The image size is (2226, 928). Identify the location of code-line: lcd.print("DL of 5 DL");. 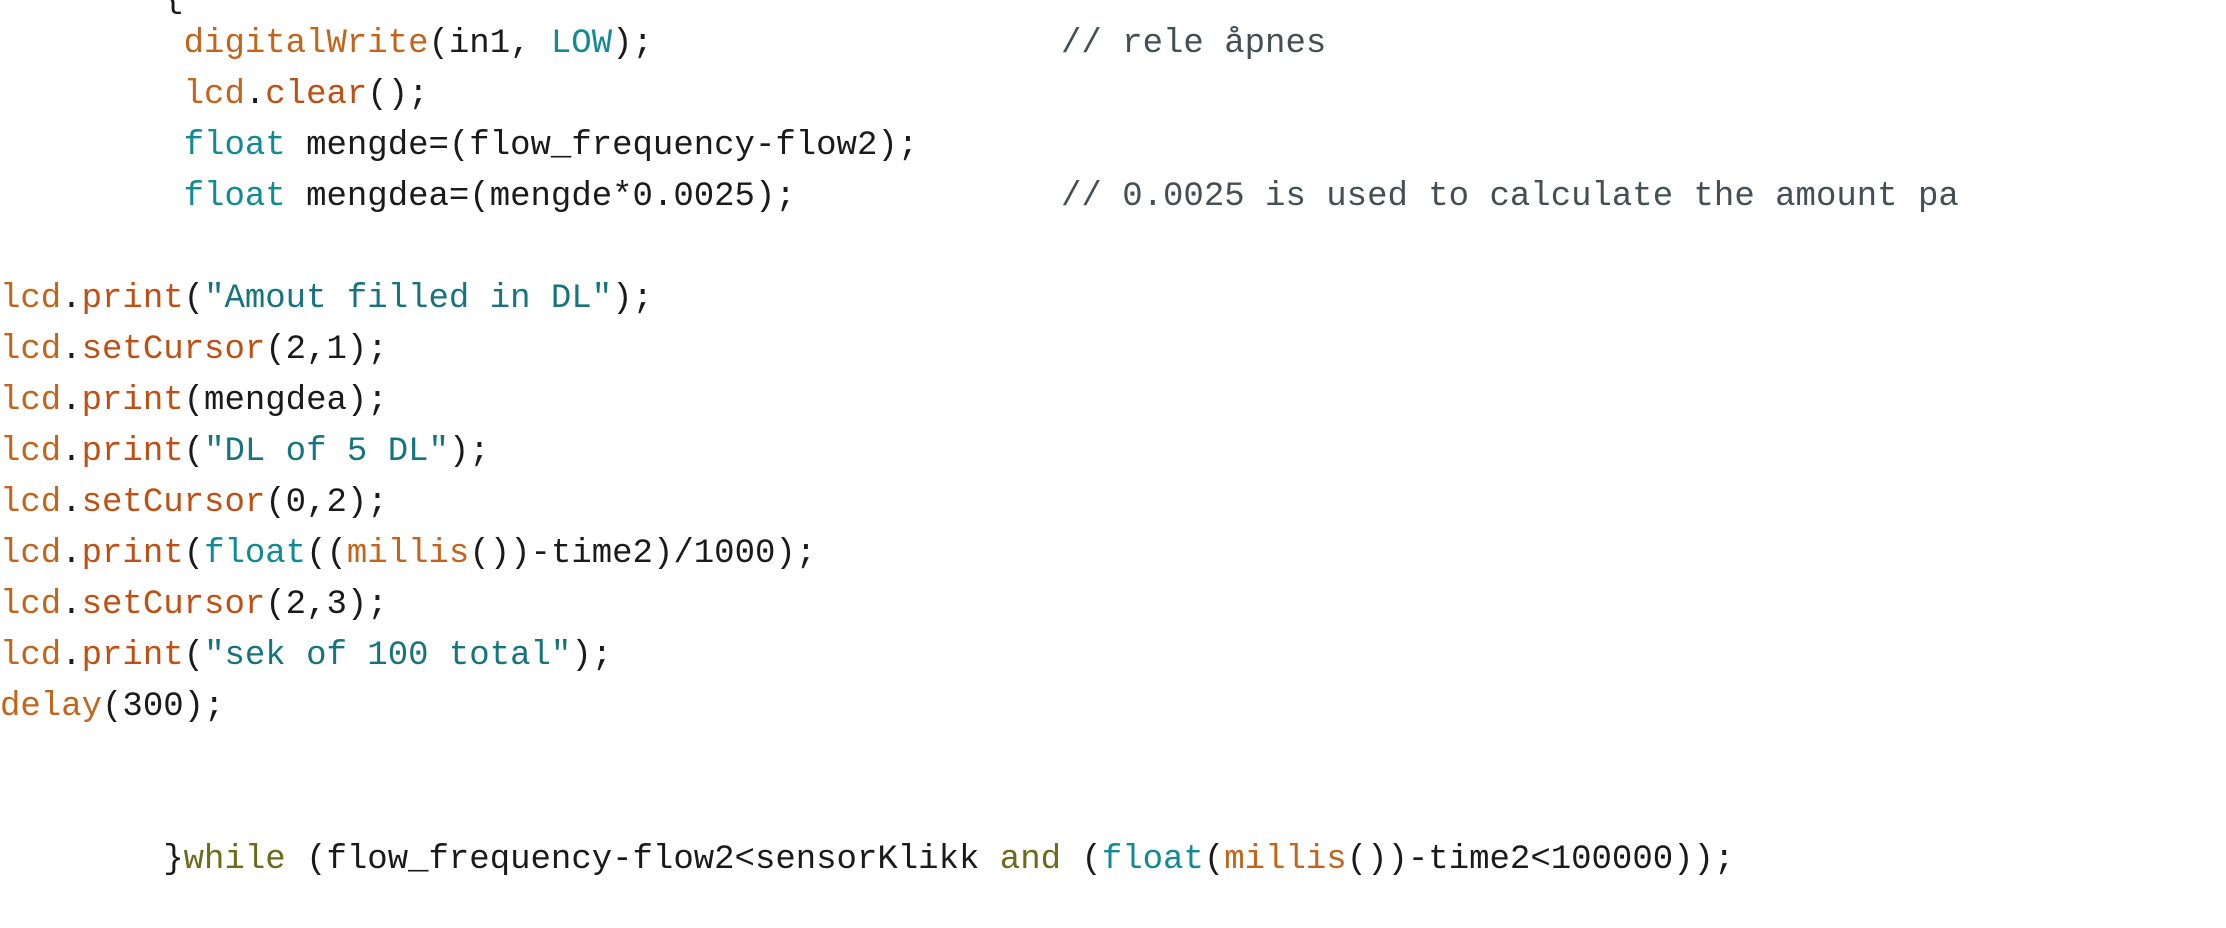
(1113, 453).